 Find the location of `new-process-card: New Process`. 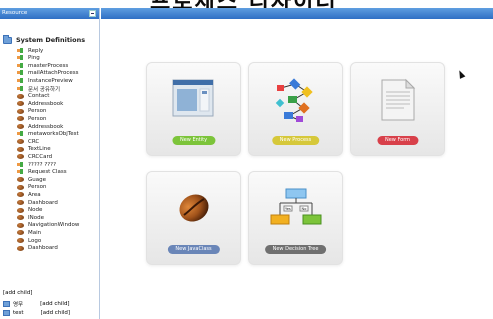

new-process-card: New Process is located at coordinates (295, 109).